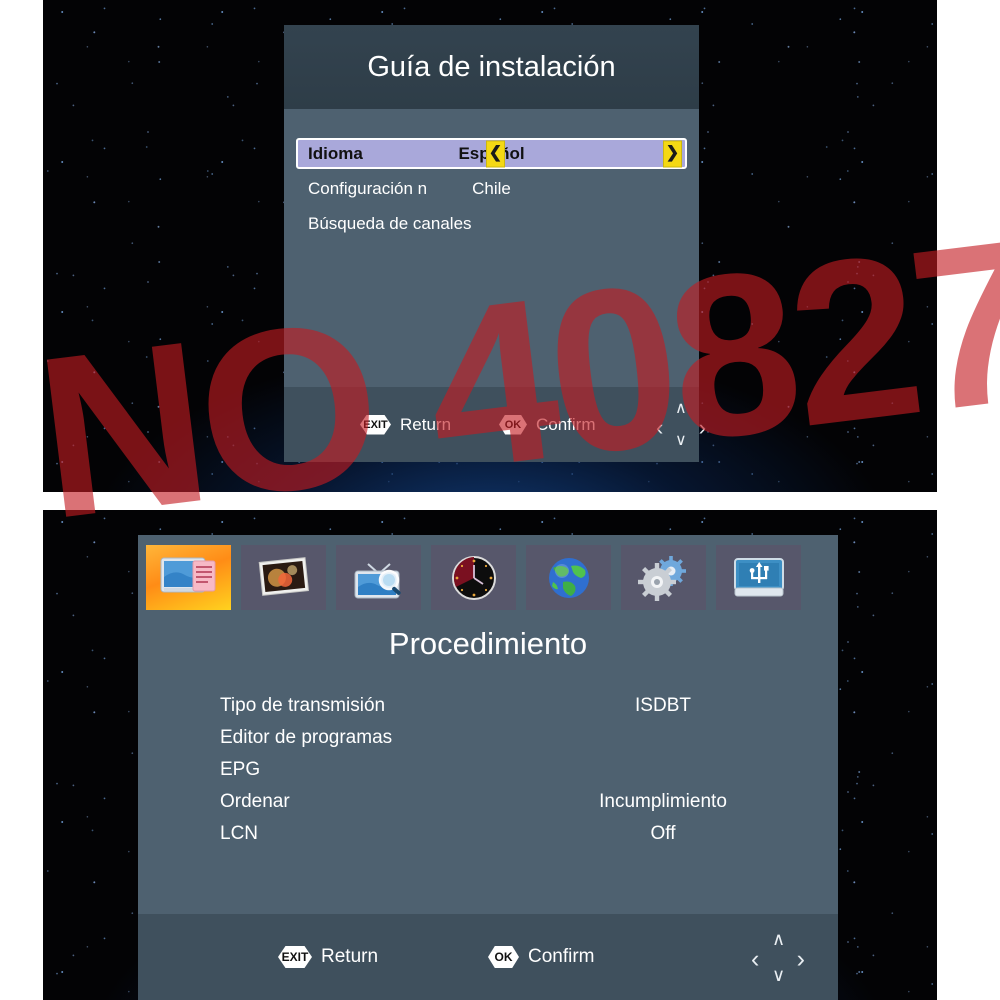 This screenshot has width=1000, height=1000. I want to click on tab-system, so click(663, 577).